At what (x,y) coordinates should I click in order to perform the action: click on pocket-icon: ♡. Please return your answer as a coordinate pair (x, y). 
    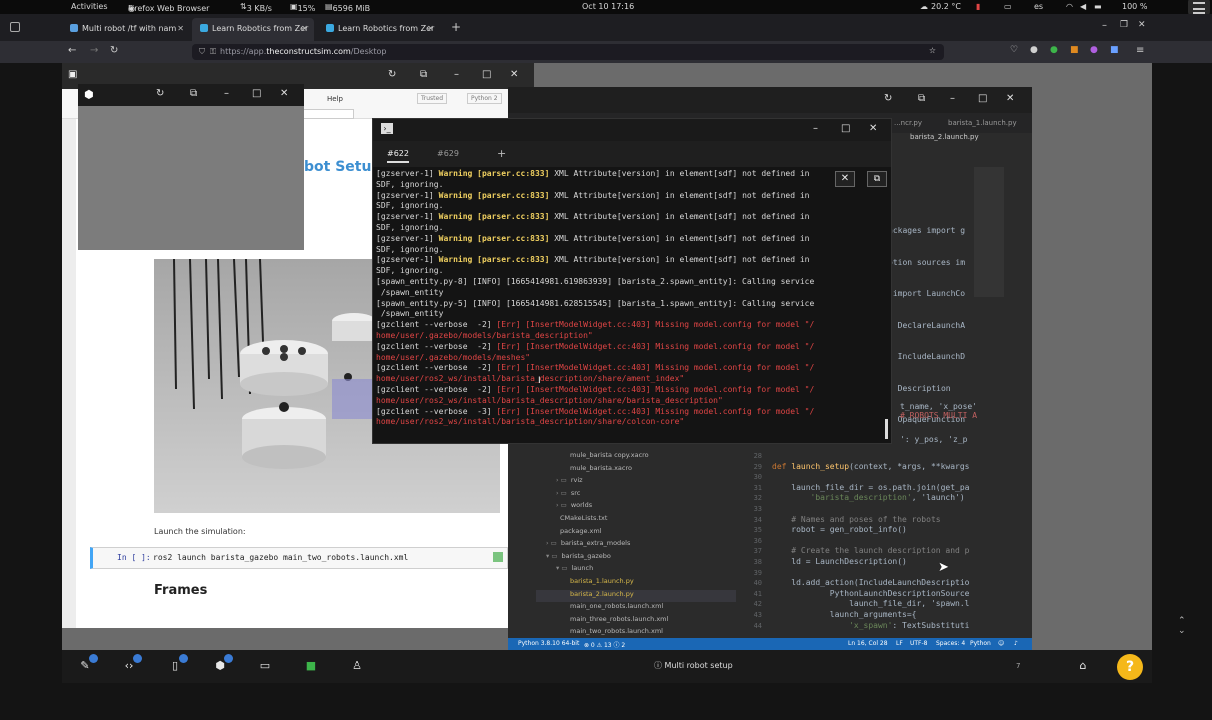
    Looking at the image, I should click on (1014, 50).